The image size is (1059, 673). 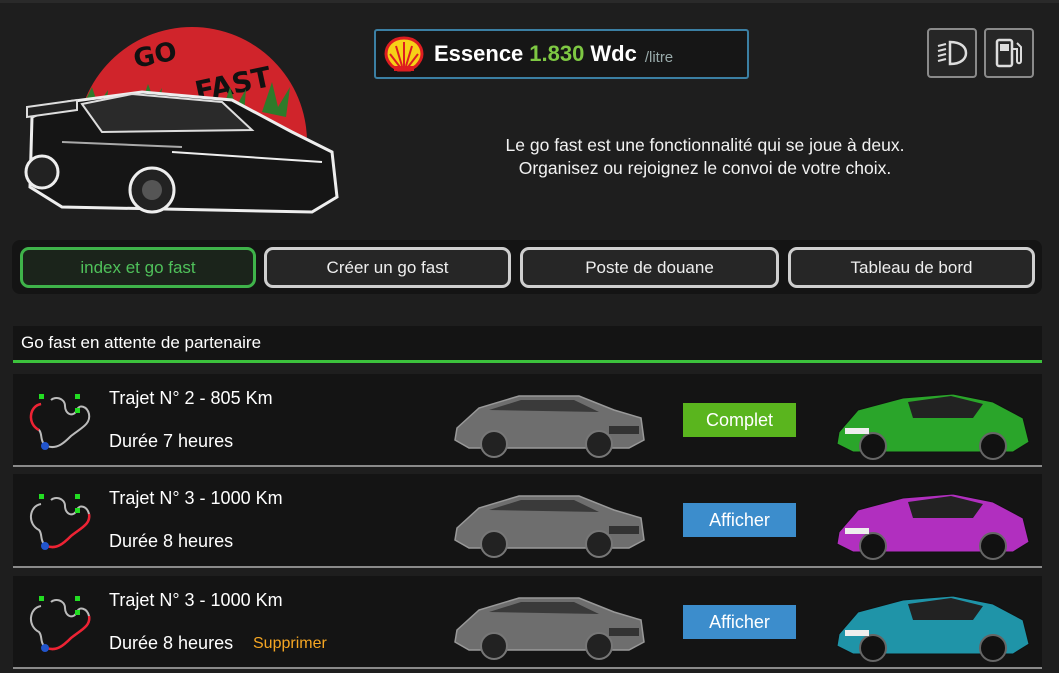 What do you see at coordinates (404, 54) in the screenshot?
I see `shell-icon` at bounding box center [404, 54].